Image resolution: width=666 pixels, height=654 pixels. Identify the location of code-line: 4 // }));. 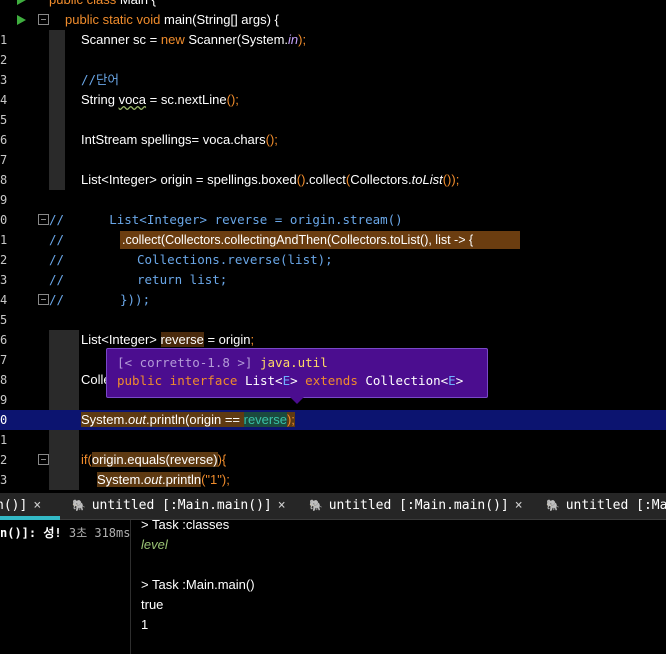
(333, 300).